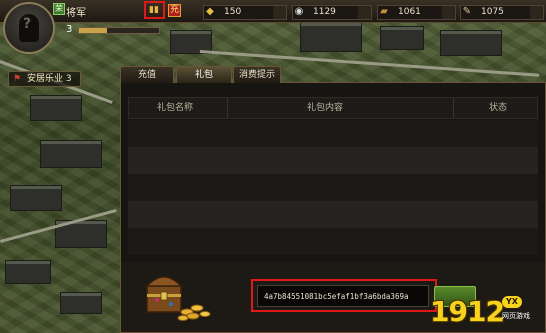 This screenshot has height=333, width=546. What do you see at coordinates (17, 79) in the screenshot?
I see `flag-icon: ⚑` at bounding box center [17, 79].